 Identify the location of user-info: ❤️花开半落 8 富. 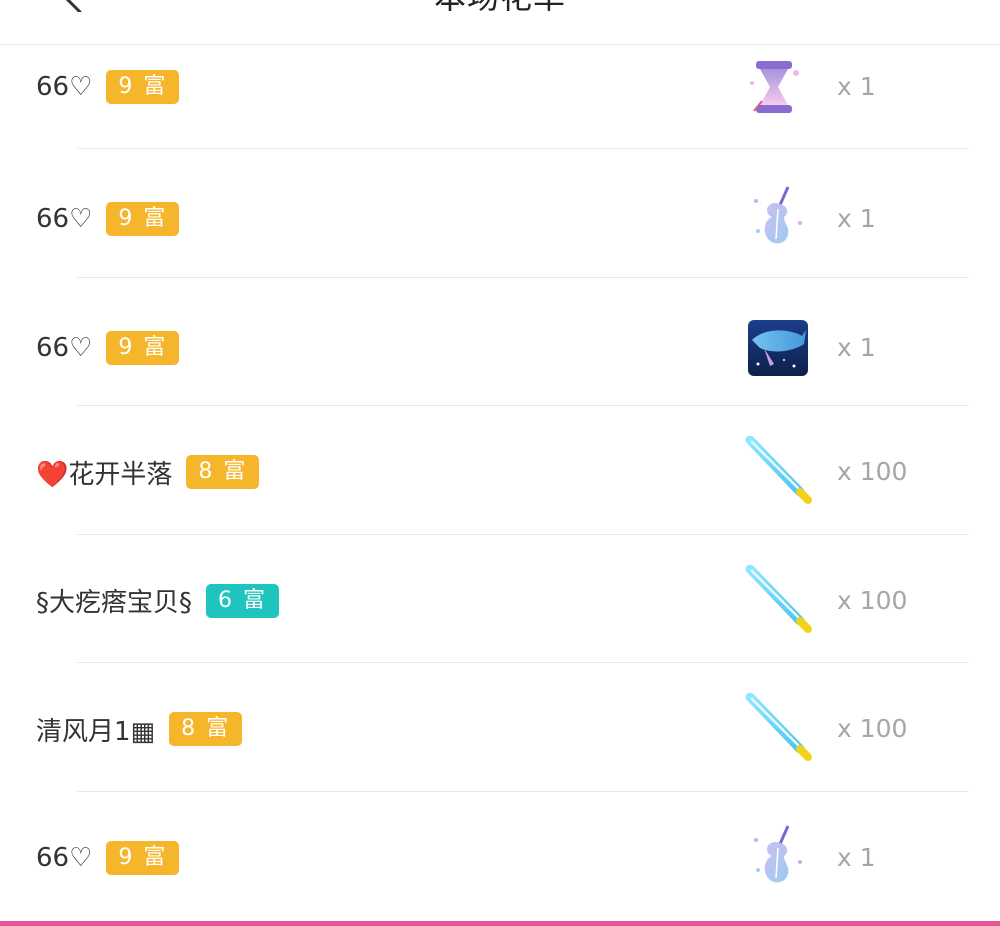
(148, 472).